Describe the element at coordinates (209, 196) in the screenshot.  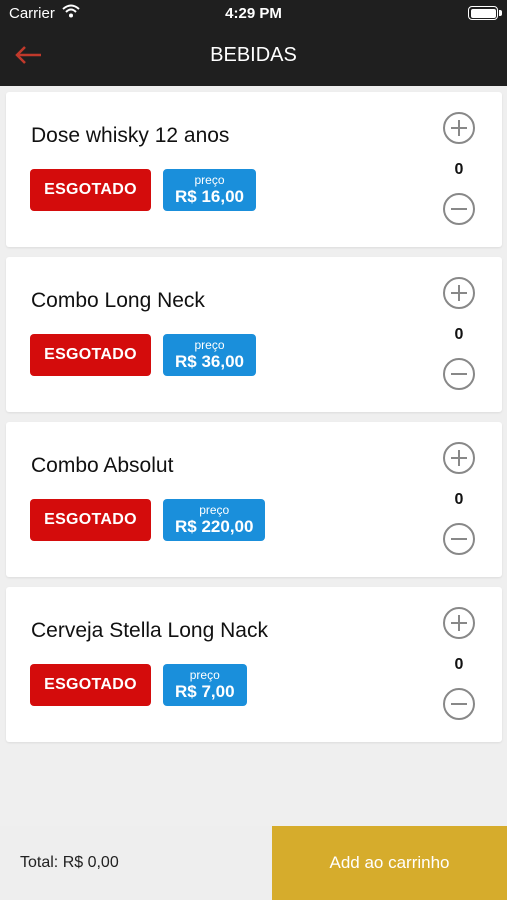
I see `price-value: R$ 16,00` at that location.